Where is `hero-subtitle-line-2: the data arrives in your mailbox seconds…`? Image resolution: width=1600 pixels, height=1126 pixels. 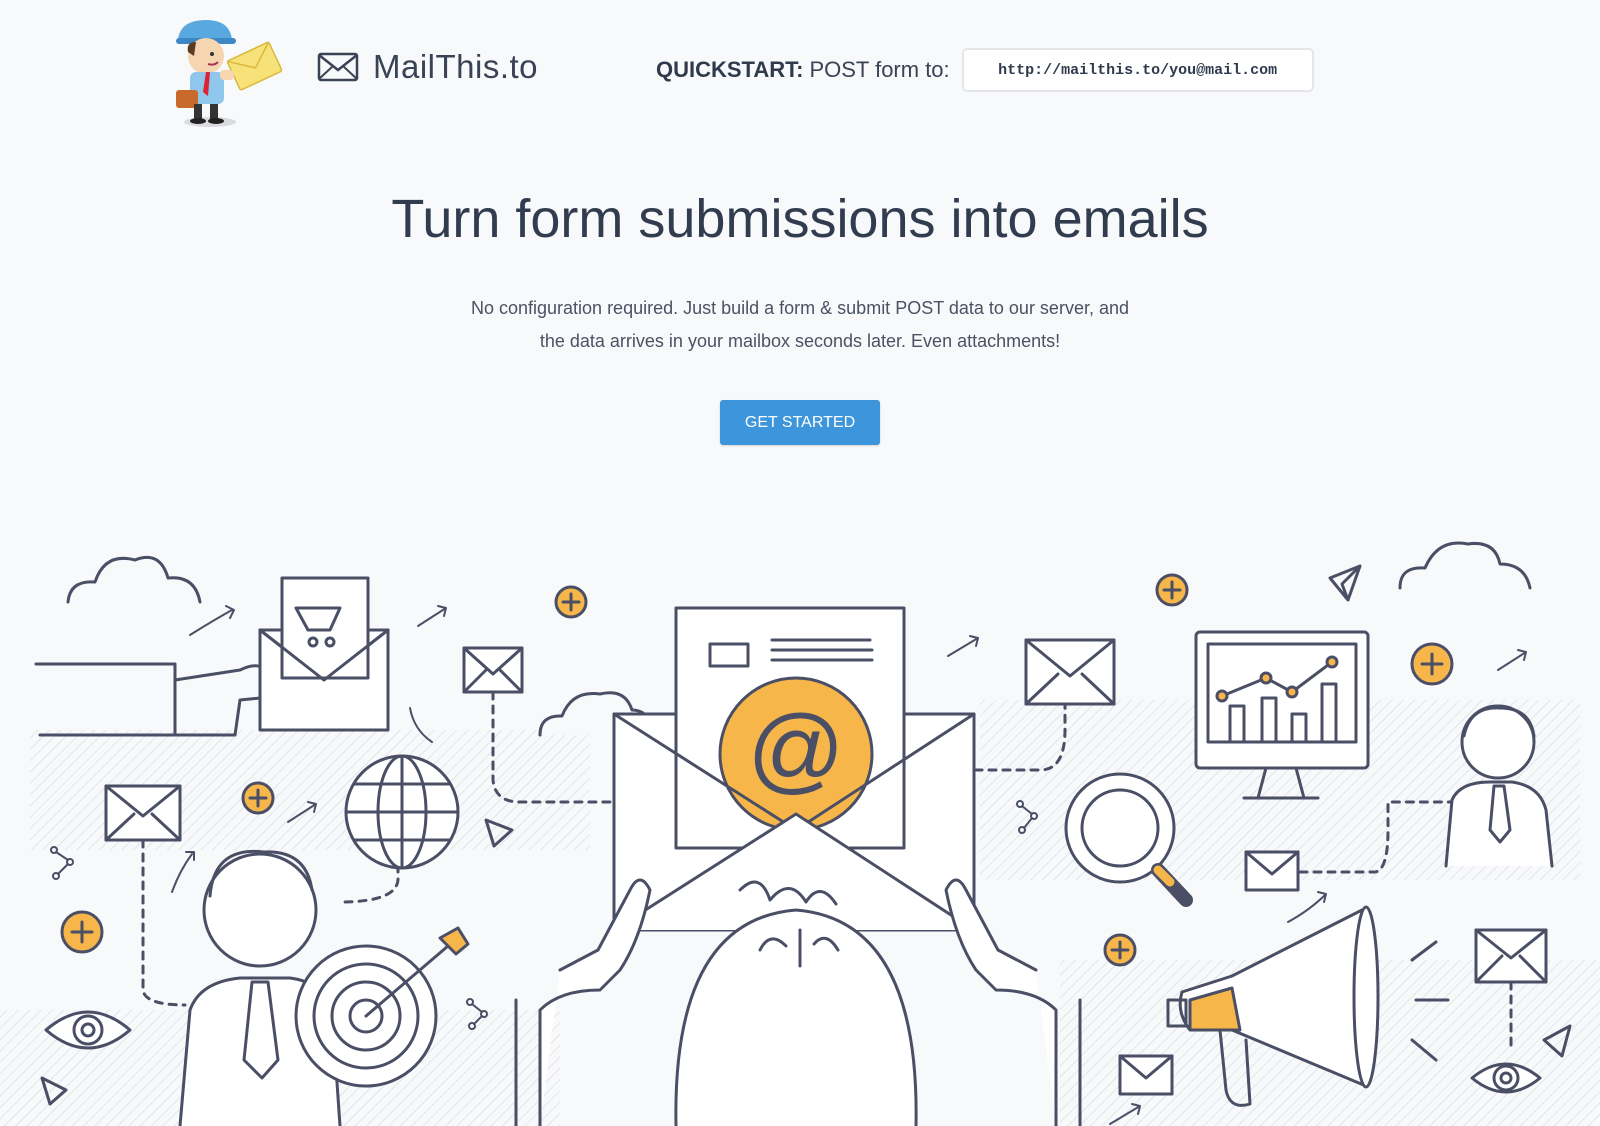 hero-subtitle-line-2: the data arrives in your mailbox seconds… is located at coordinates (800, 341).